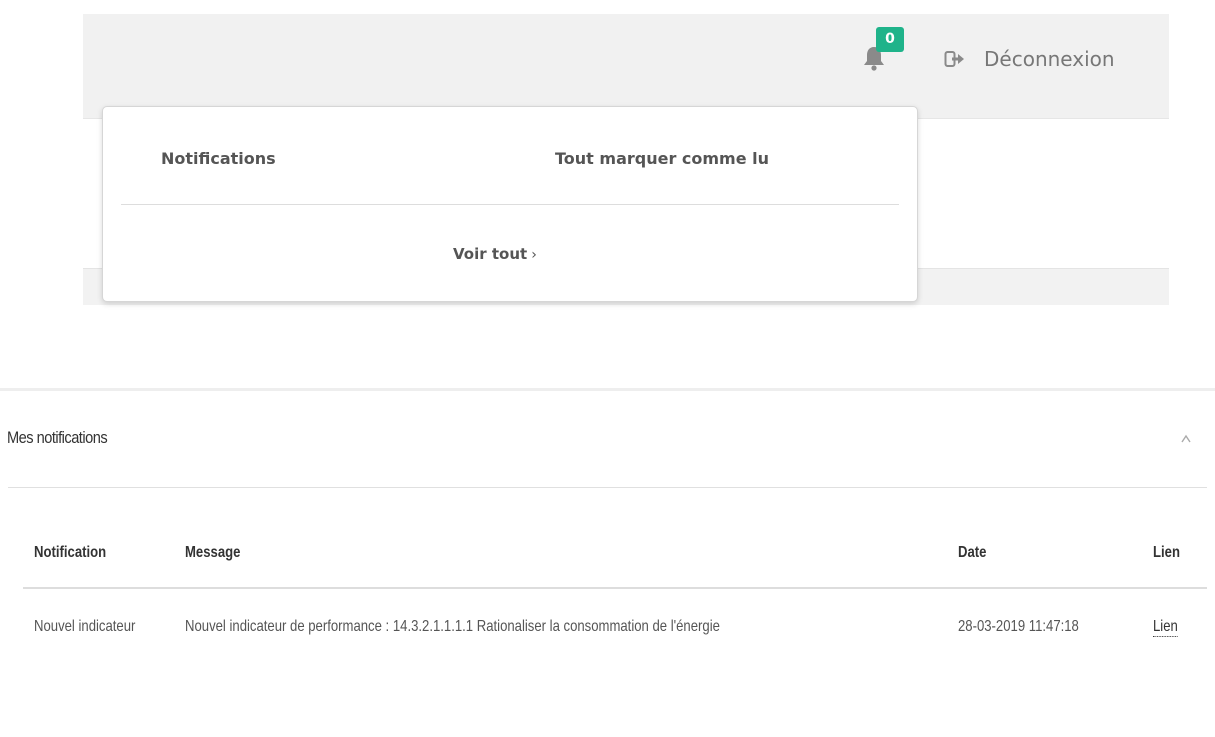 The width and height of the screenshot is (1215, 737). What do you see at coordinates (662, 158) in the screenshot?
I see `mark-all-read-link: Tout marquer comme lu` at bounding box center [662, 158].